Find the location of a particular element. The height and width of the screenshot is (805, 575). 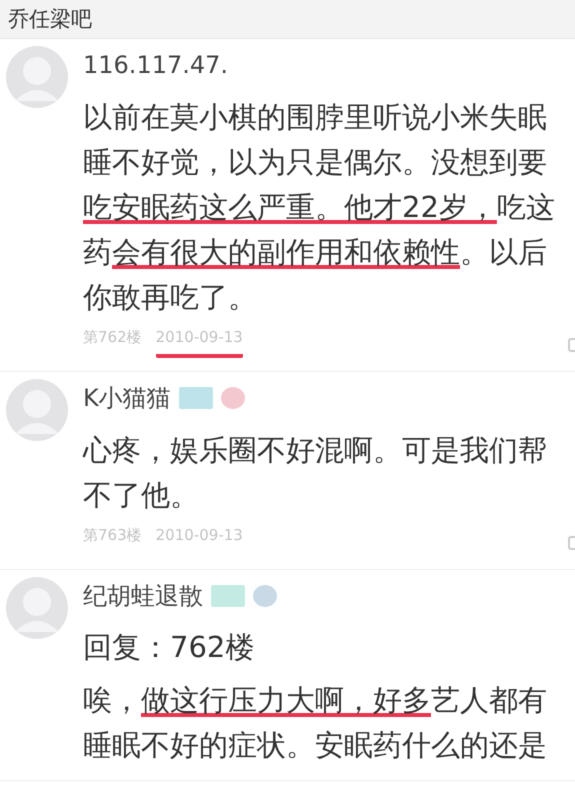

post-text: 唉，做这行压力大啊，好多艺人都有睡眠不好的症状。安眠药什么的还是 is located at coordinates (315, 723).